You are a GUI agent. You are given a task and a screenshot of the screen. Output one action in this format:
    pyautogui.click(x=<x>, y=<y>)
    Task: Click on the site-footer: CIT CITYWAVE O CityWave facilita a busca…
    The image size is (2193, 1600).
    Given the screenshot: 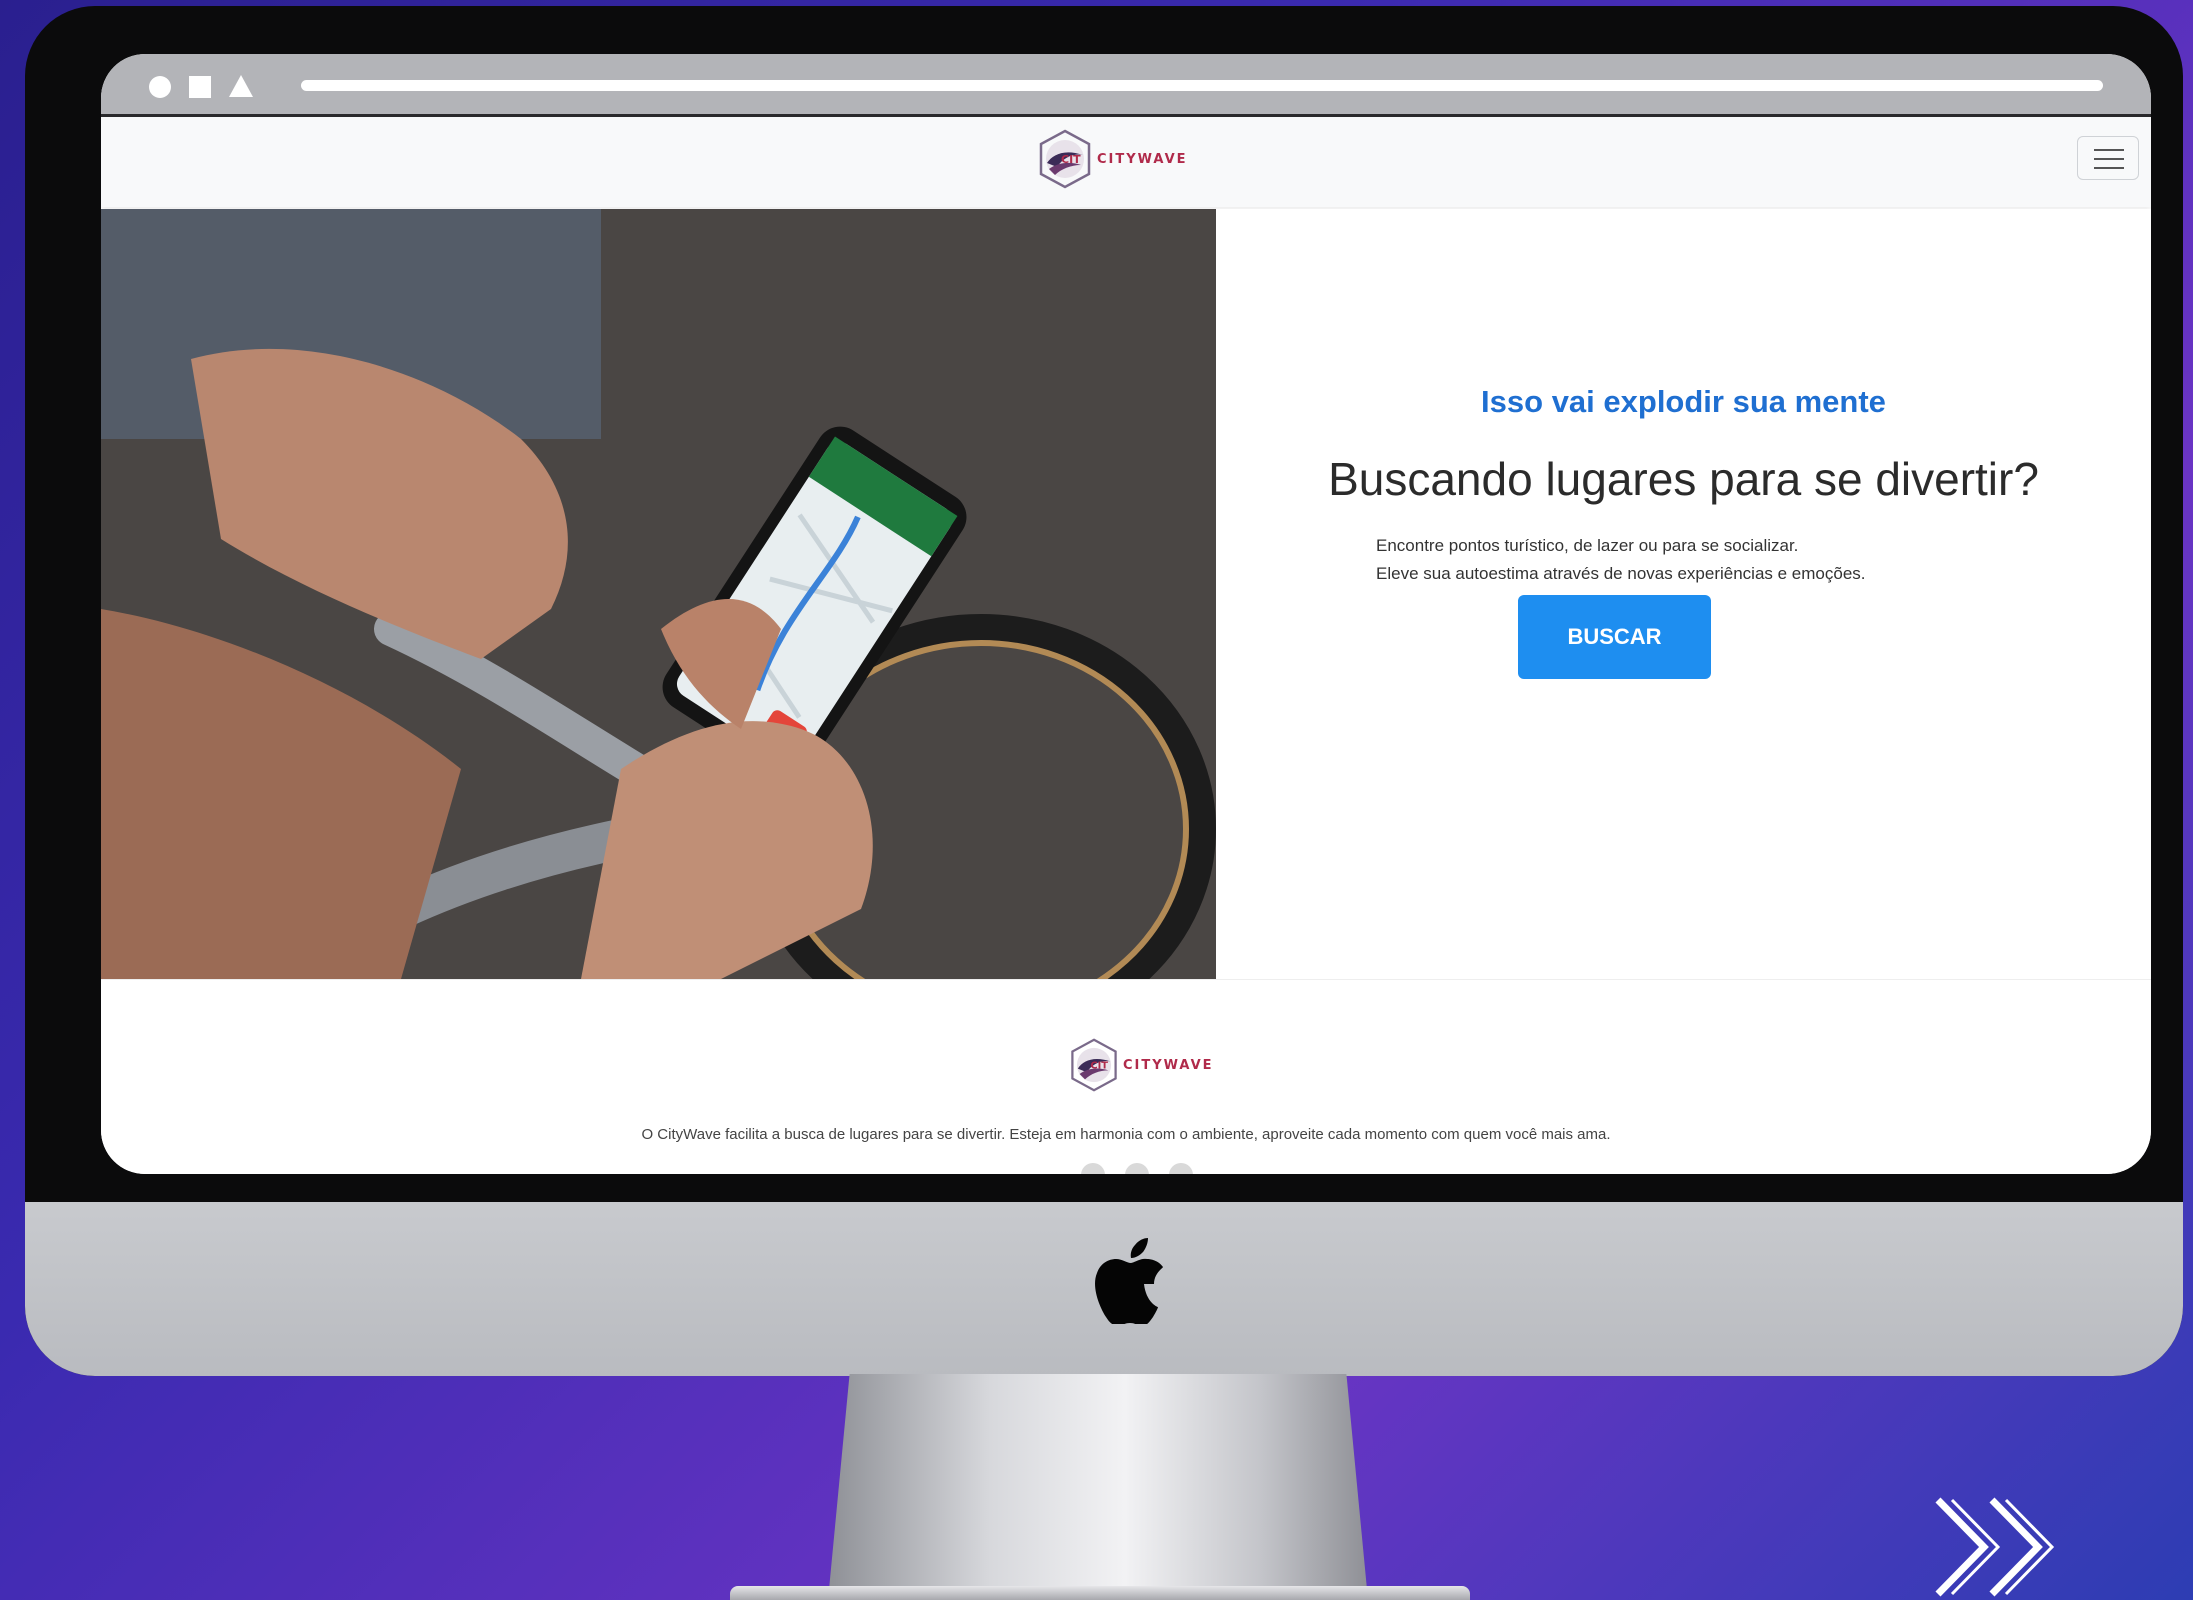 What is the action you would take?
    pyautogui.click(x=1126, y=1076)
    